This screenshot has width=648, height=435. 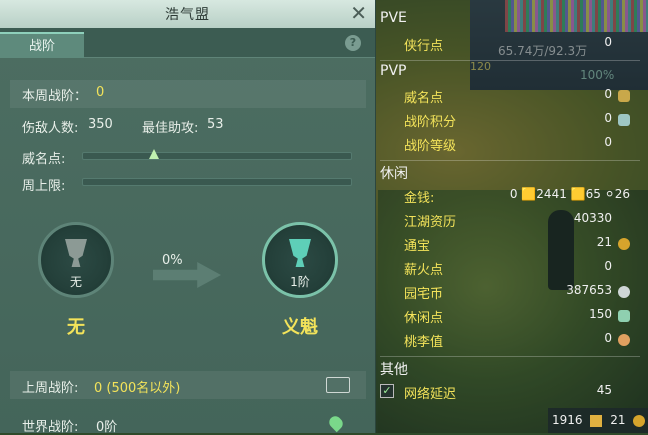 I want to click on mail-icon, so click(x=338, y=385).